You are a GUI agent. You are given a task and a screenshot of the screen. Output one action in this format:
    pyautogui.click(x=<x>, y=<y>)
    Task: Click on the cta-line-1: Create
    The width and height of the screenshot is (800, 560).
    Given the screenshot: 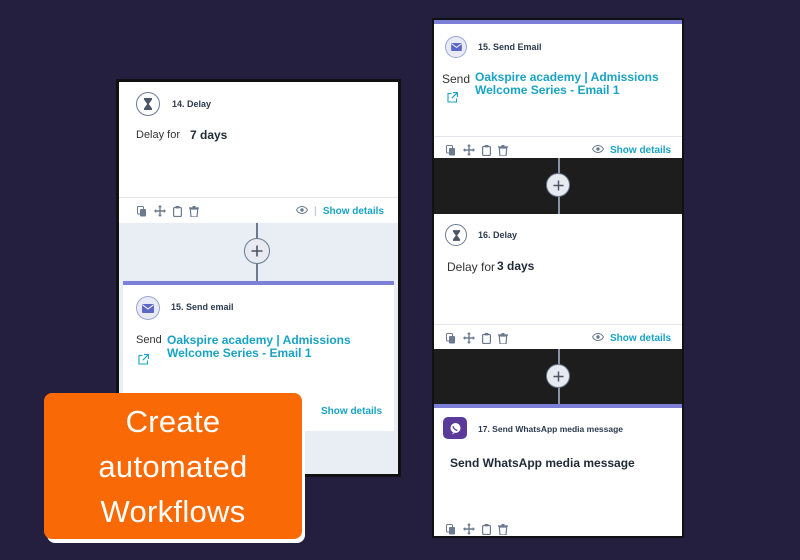 What is the action you would take?
    pyautogui.click(x=173, y=421)
    